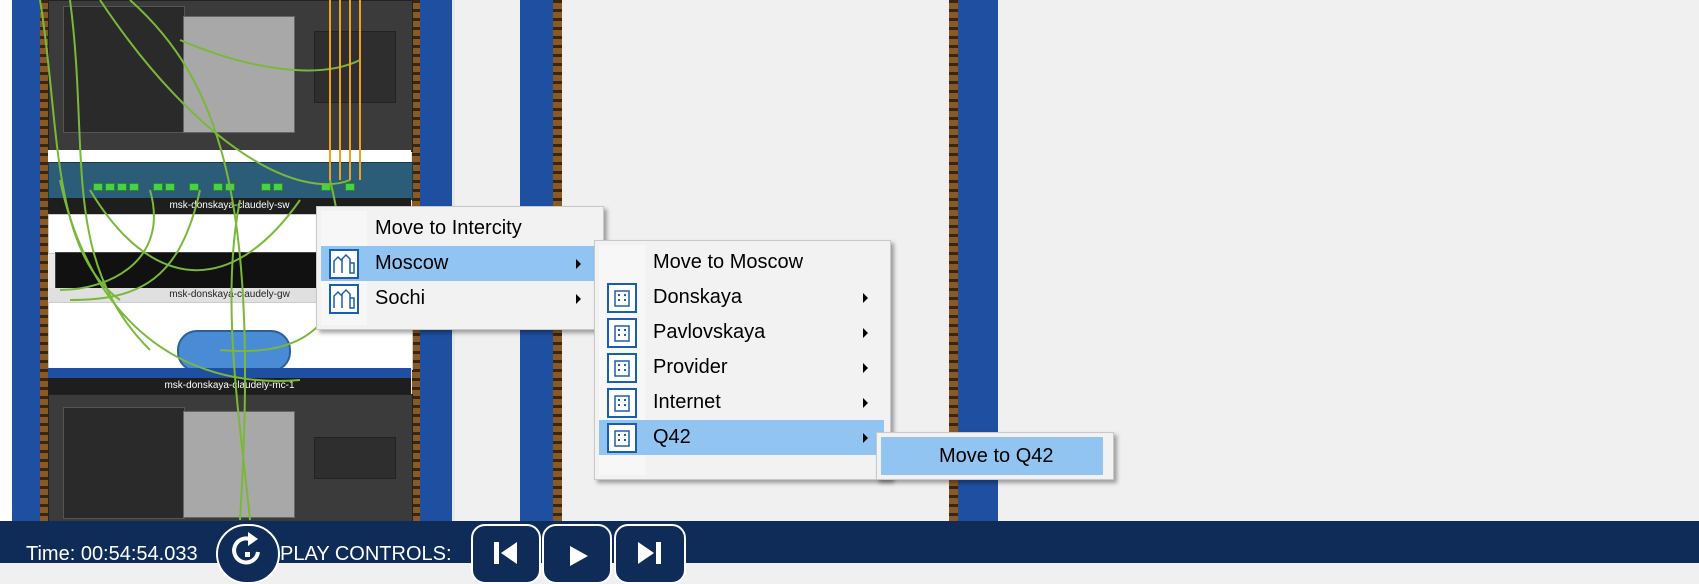  Describe the element at coordinates (741, 402) in the screenshot. I see `menu-item-internet: Internet` at that location.